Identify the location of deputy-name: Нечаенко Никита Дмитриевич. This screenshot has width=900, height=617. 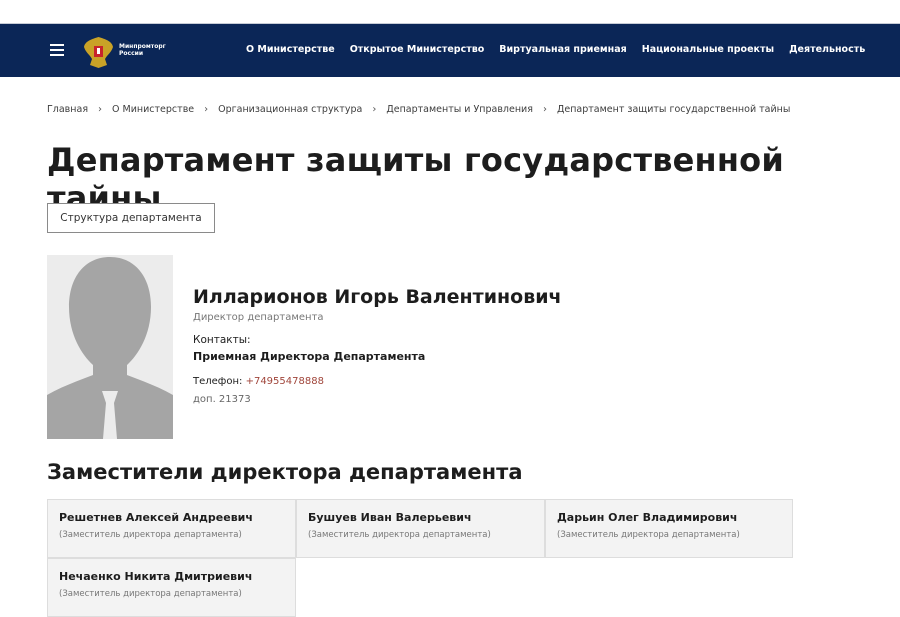
(156, 576).